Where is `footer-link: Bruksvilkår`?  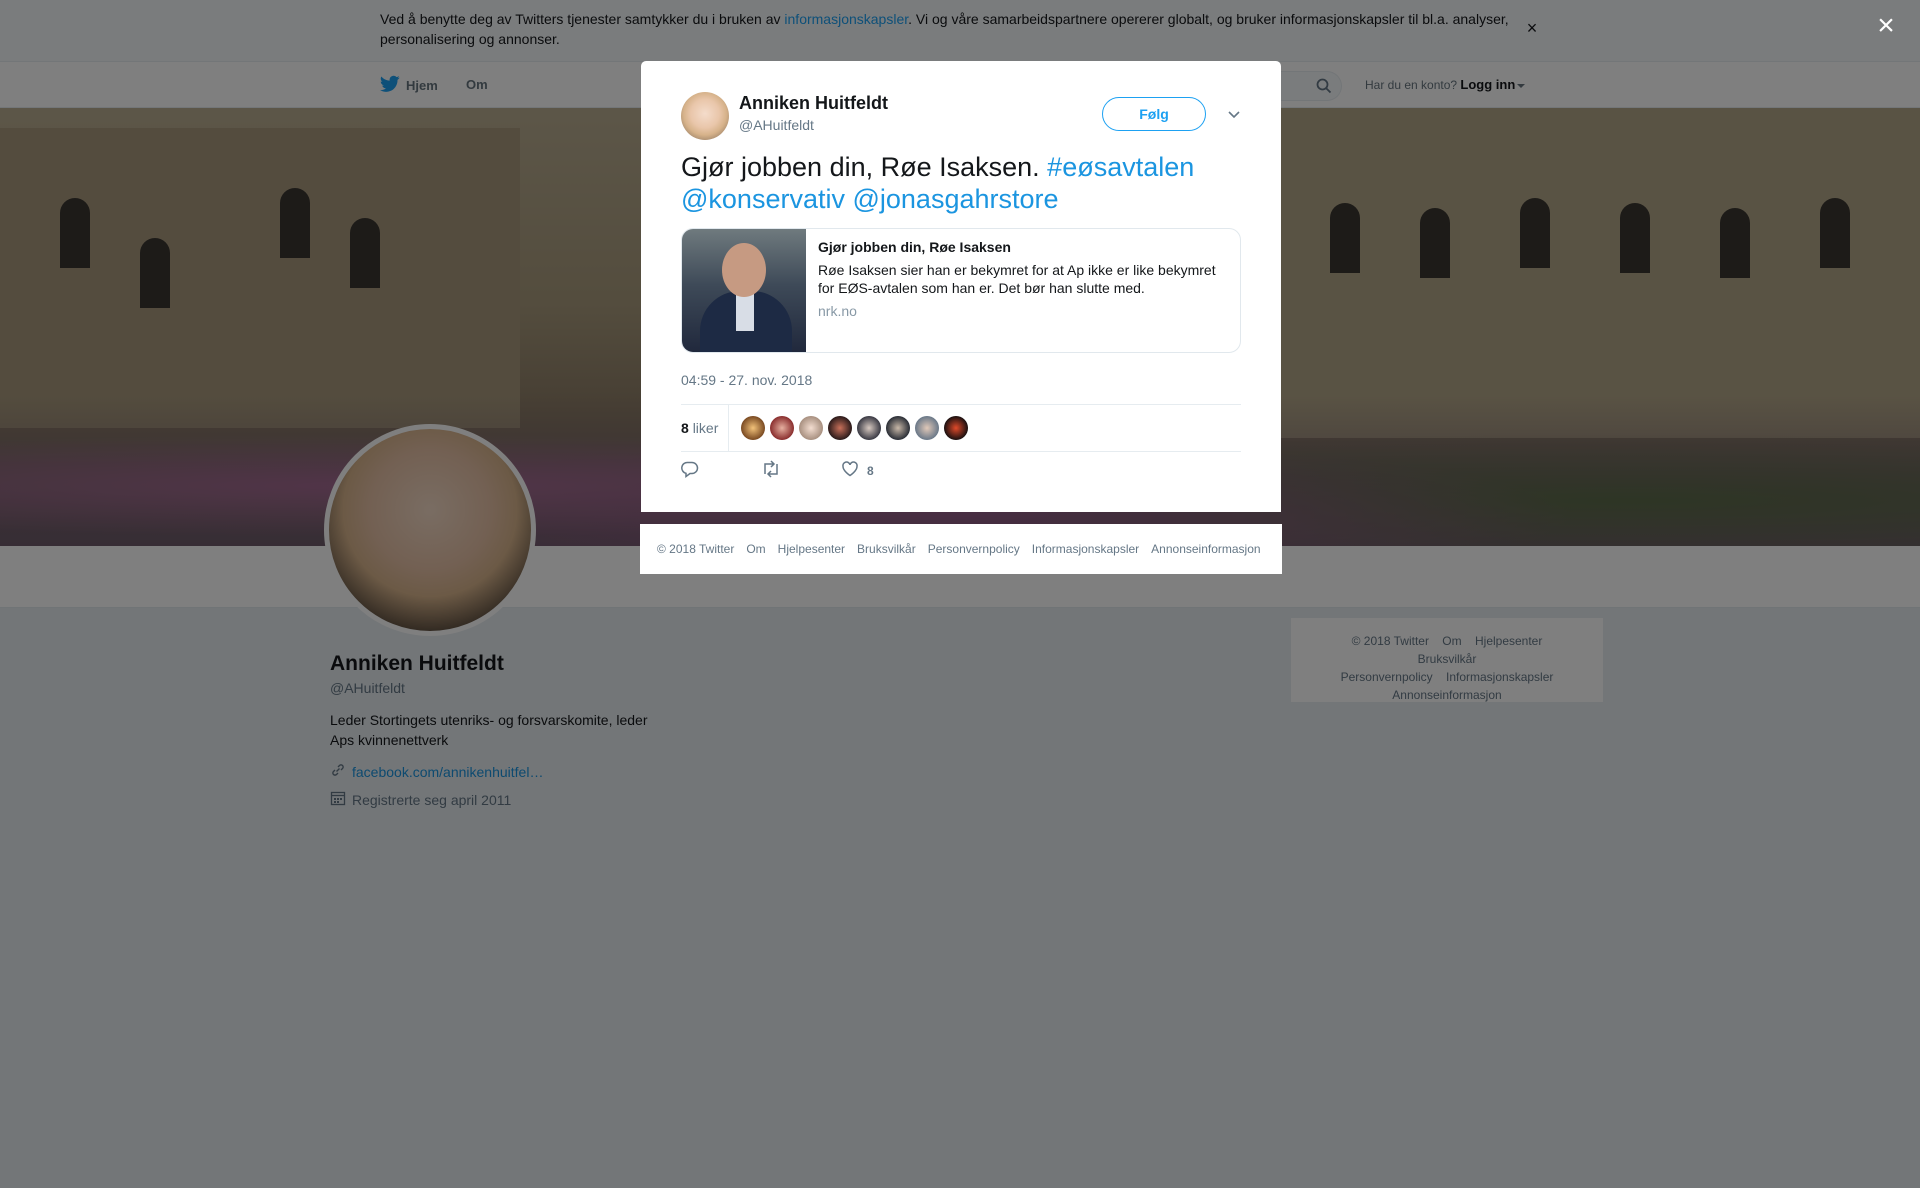 footer-link: Bruksvilkår is located at coordinates (886, 549).